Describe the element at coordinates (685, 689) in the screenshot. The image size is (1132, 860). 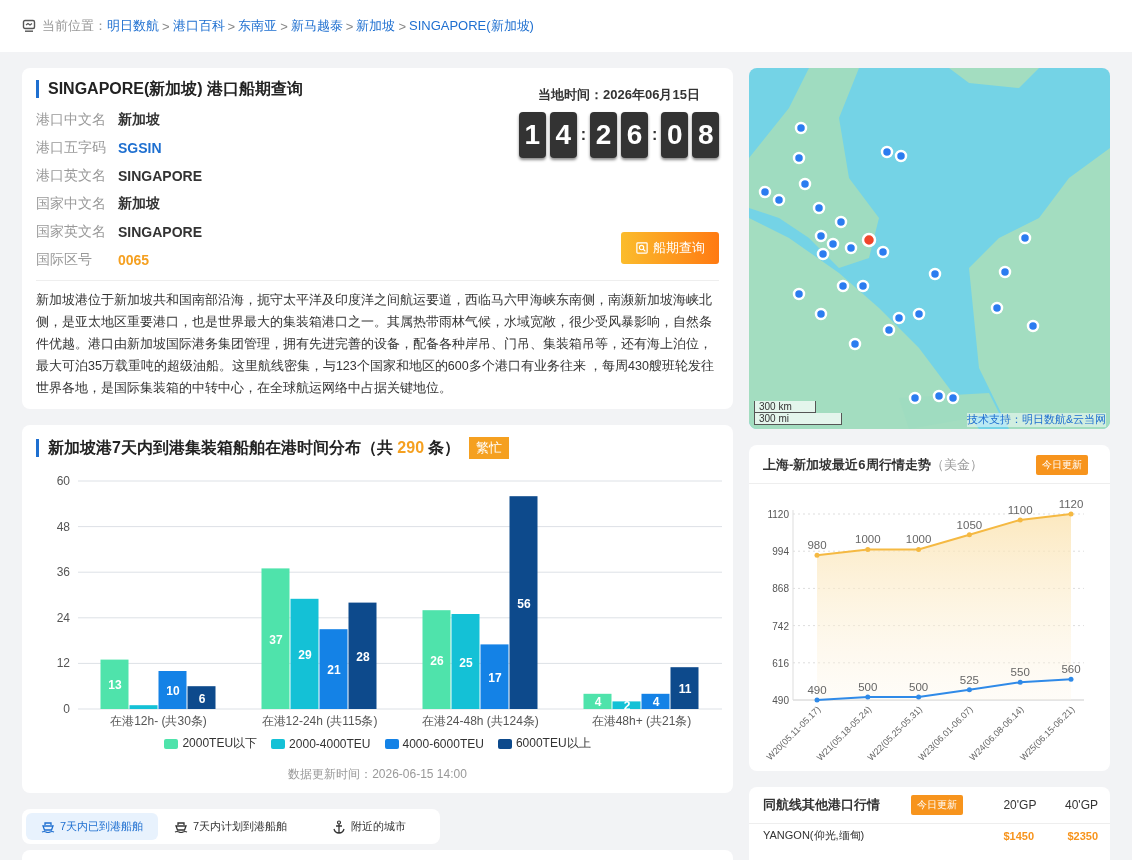
I see `data-label: 11` at that location.